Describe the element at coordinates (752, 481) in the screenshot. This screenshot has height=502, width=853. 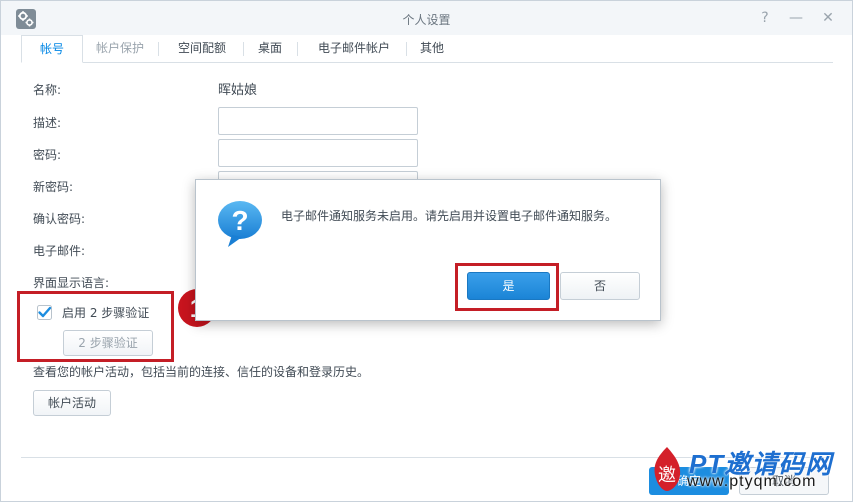
I see `watermark-url: www.ptyqm.com` at that location.